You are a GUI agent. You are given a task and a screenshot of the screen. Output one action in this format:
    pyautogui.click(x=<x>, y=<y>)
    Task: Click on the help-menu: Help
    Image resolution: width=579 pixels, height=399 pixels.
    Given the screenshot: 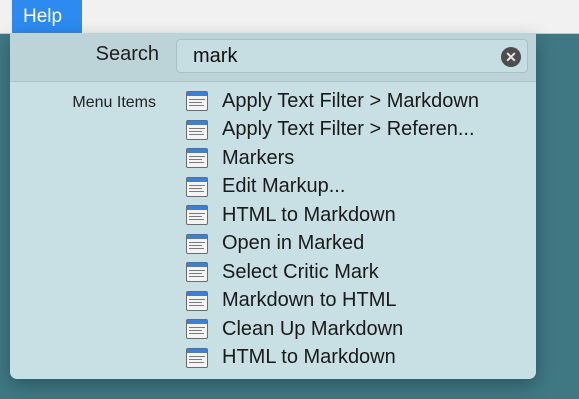 What is the action you would take?
    pyautogui.click(x=47, y=16)
    